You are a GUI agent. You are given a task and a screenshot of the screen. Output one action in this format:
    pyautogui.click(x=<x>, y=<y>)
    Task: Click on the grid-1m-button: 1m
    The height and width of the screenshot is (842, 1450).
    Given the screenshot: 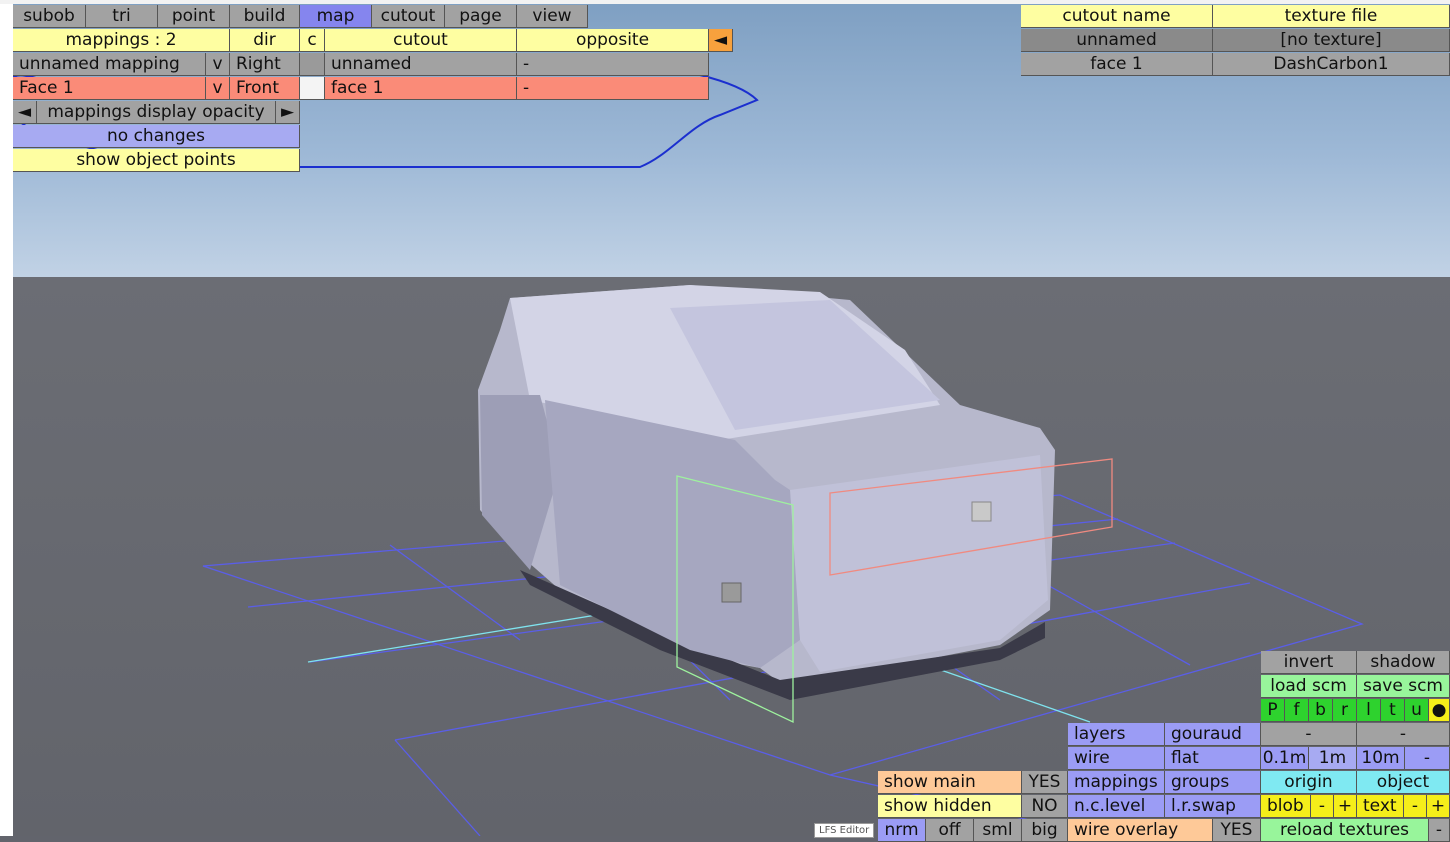 What is the action you would take?
    pyautogui.click(x=1333, y=758)
    